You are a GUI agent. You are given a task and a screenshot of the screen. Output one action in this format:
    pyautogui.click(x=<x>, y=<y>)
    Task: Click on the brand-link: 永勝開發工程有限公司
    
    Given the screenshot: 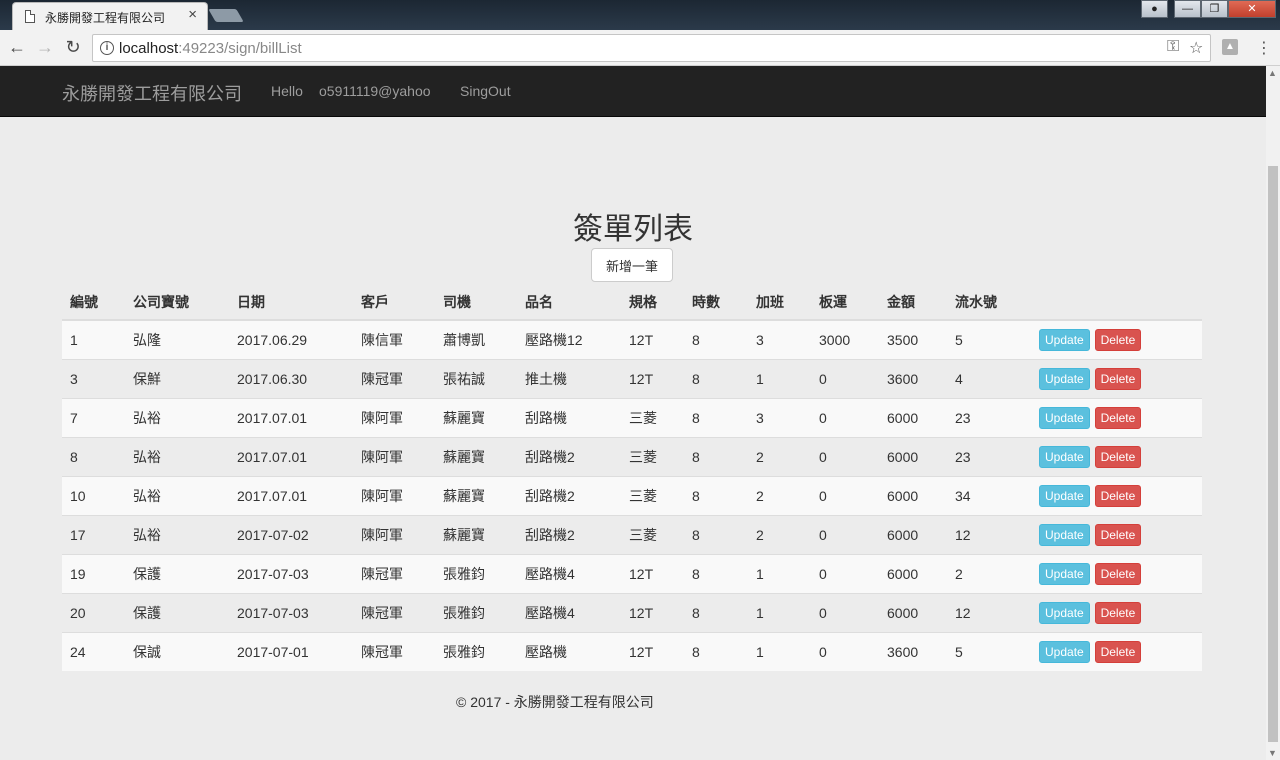 What is the action you would take?
    pyautogui.click(x=152, y=93)
    